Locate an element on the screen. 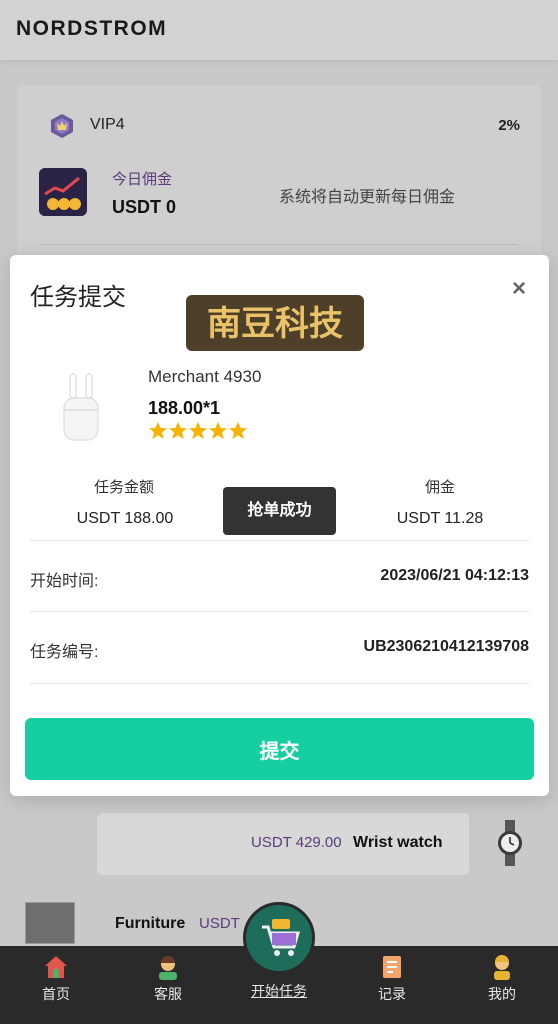 Image resolution: width=558 pixels, height=1024 pixels. rating-stars is located at coordinates (198, 432).